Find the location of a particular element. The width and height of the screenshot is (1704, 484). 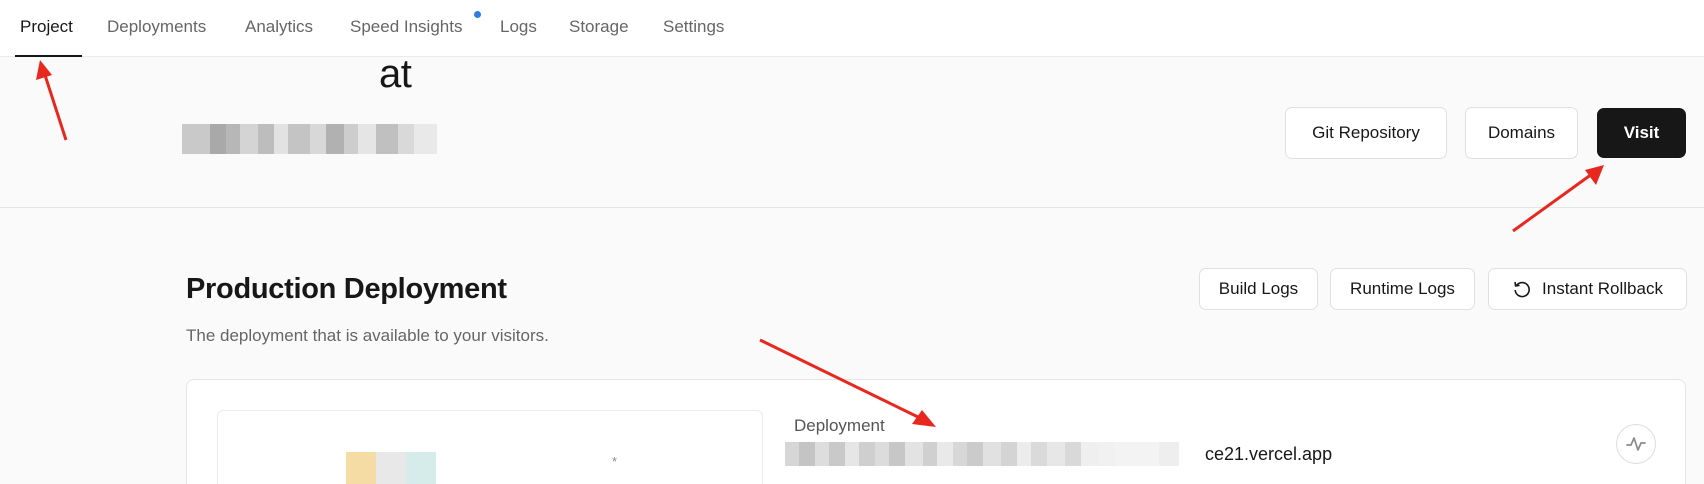

deployment-url-redacted is located at coordinates (995, 454).